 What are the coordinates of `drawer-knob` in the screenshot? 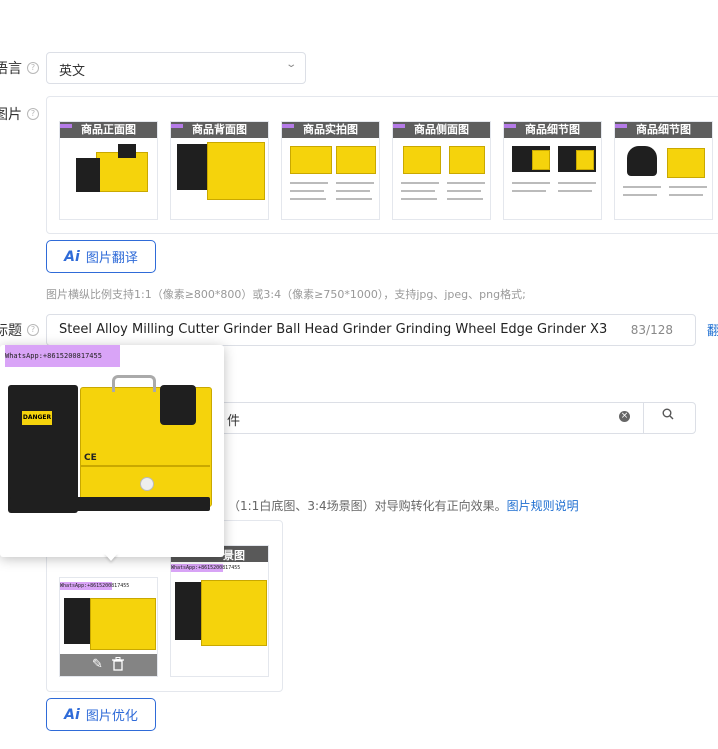 It's located at (147, 484).